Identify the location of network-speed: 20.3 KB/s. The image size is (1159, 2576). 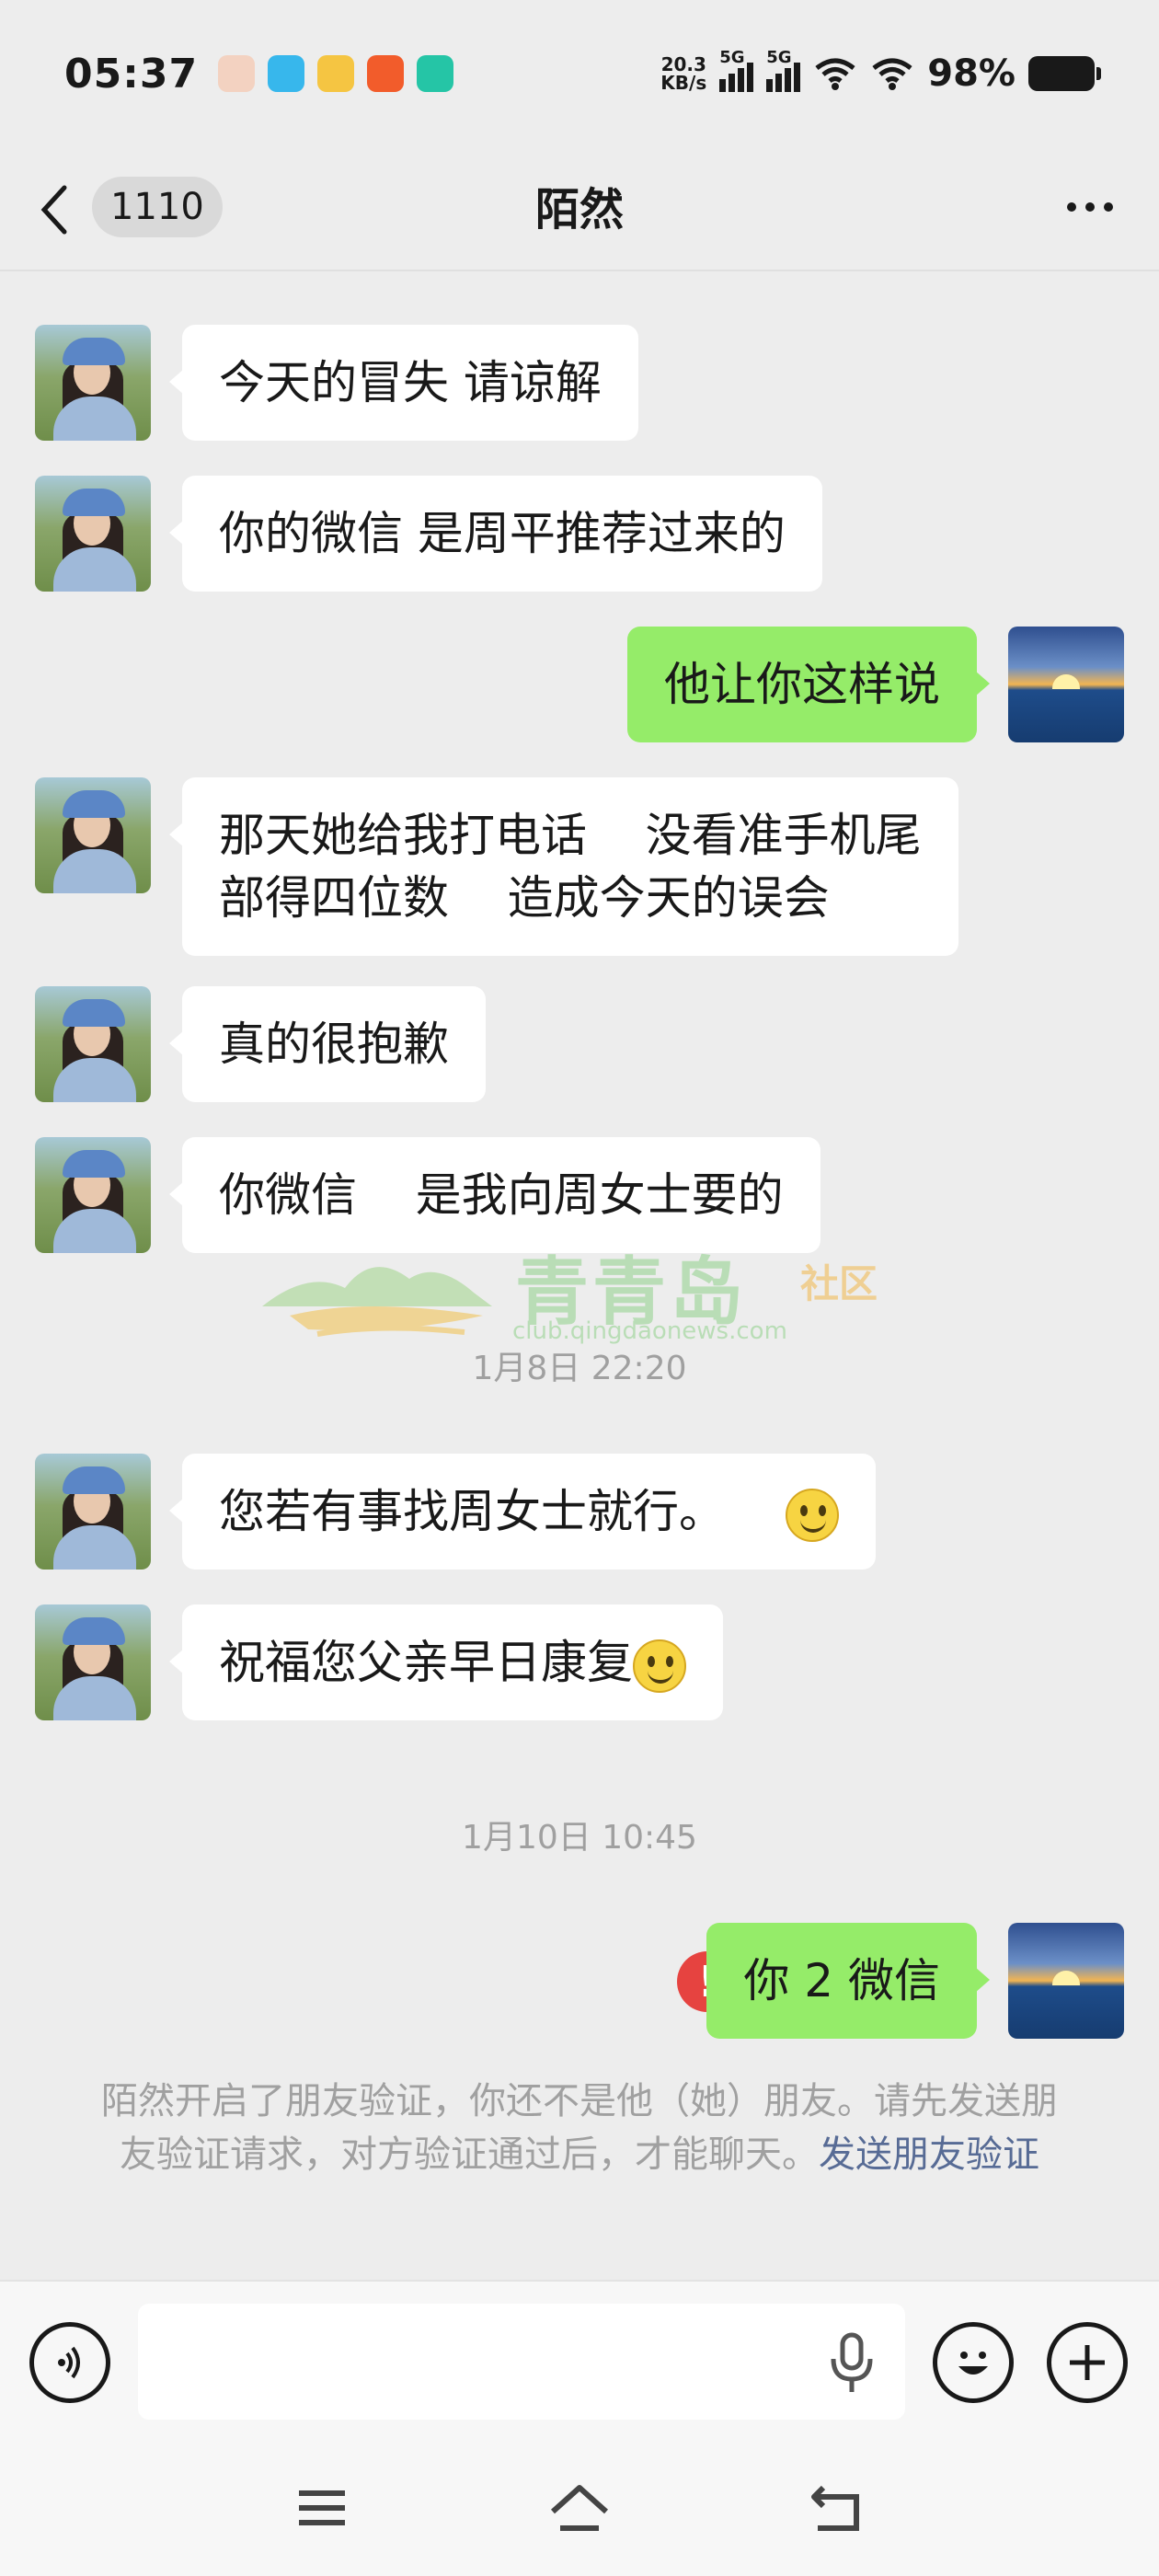
(683, 73).